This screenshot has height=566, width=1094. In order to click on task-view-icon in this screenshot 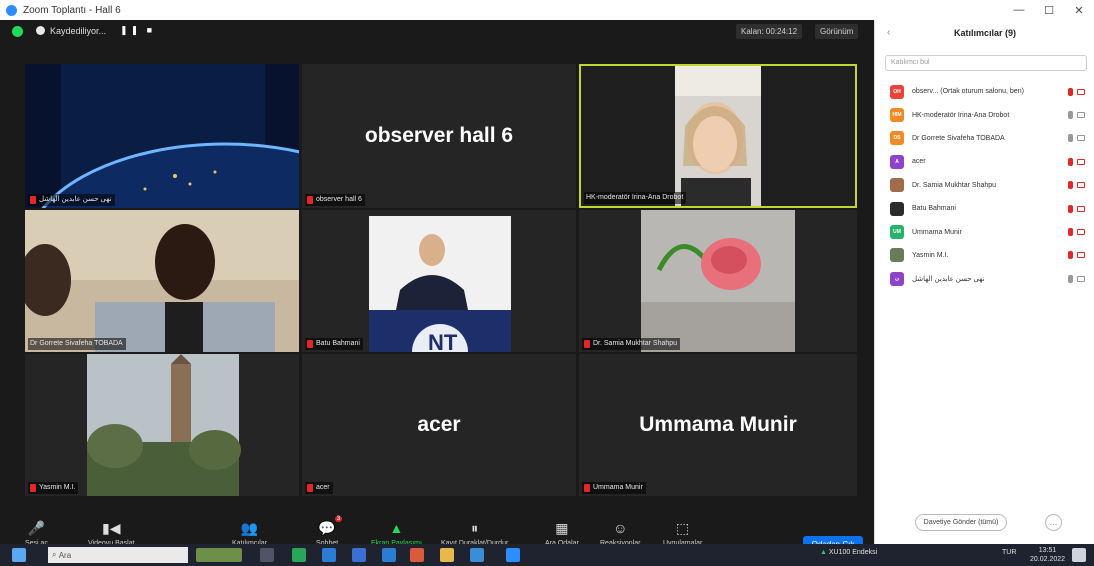, I will do `click(267, 555)`.